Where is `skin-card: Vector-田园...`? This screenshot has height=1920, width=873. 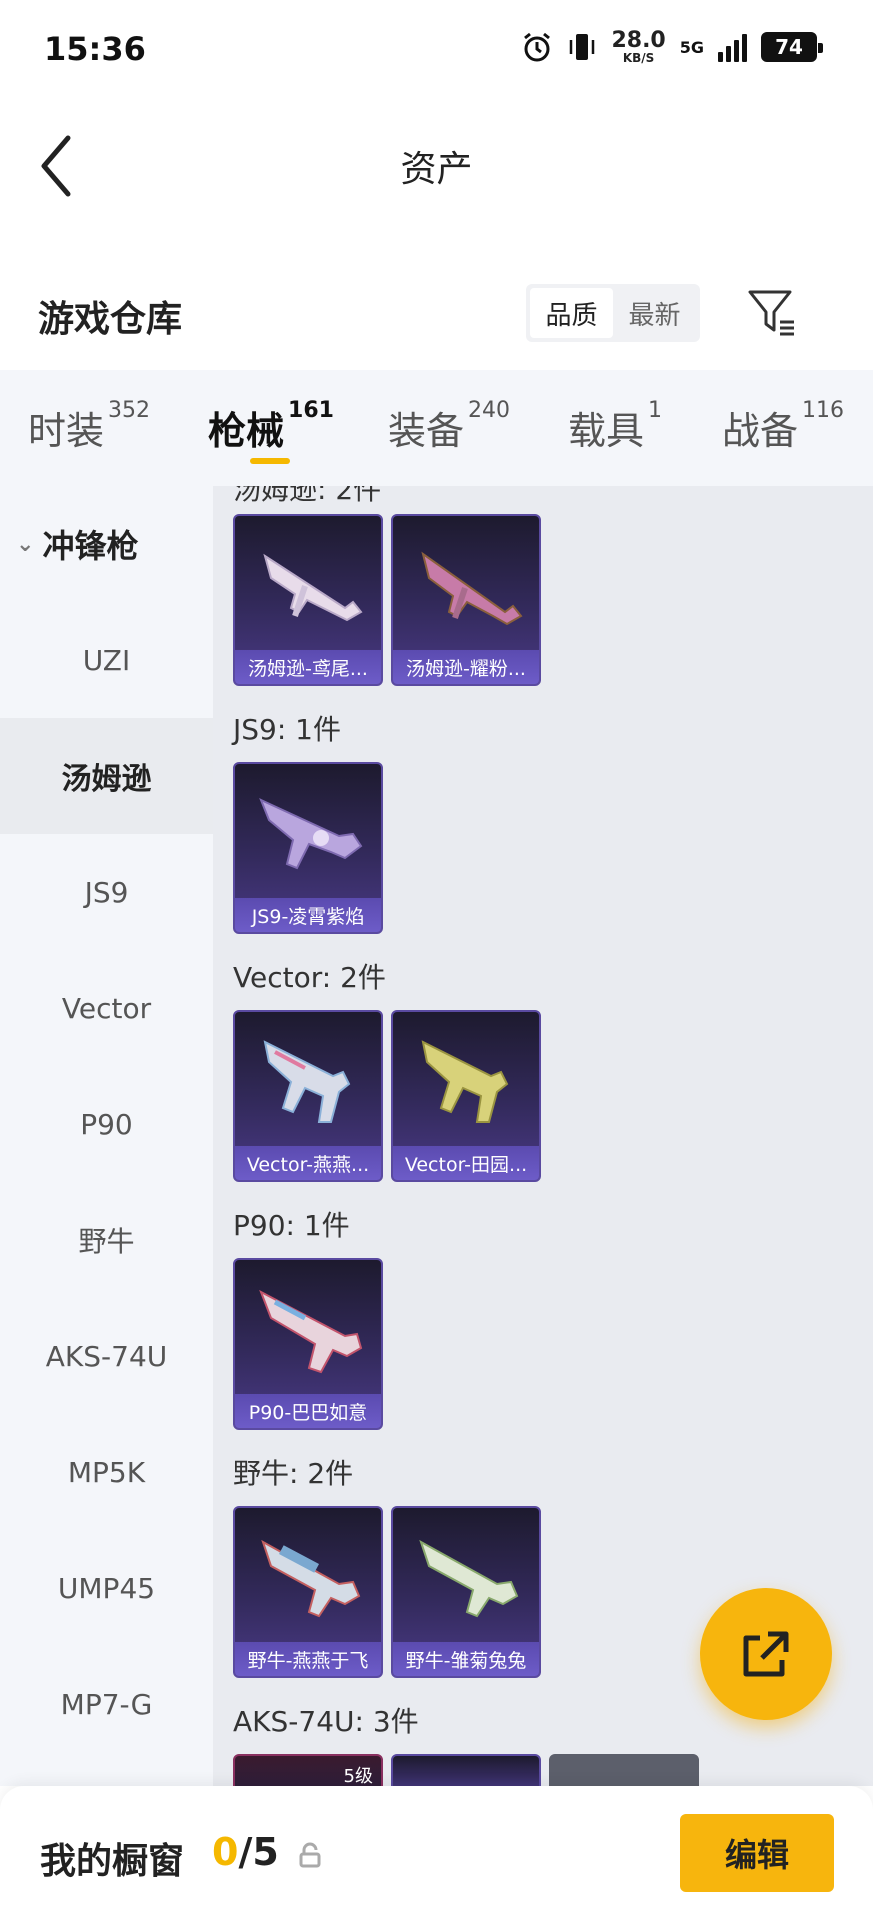 skin-card: Vector-田园... is located at coordinates (466, 1096).